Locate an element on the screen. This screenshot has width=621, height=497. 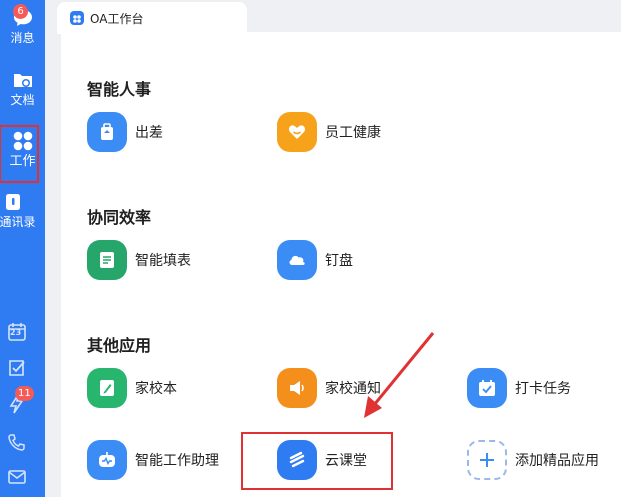
app-smart-form: 智能填表 is located at coordinates (177, 260).